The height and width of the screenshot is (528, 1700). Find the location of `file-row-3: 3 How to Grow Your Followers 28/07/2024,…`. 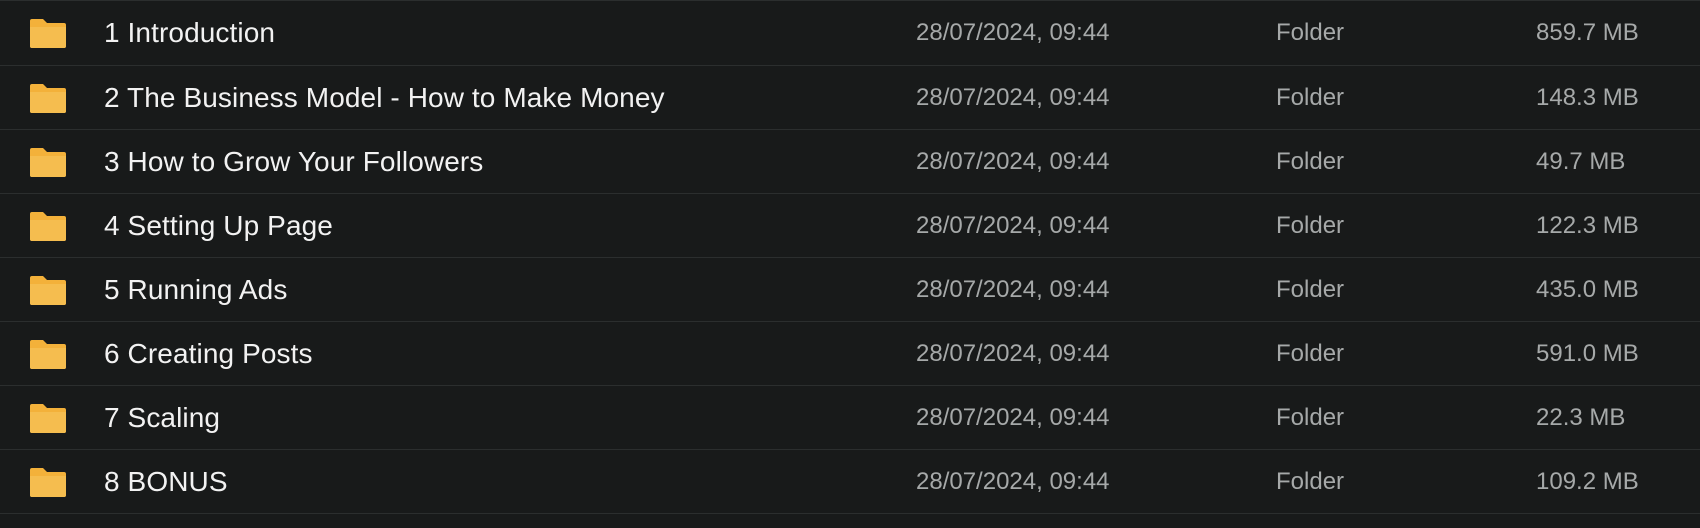

file-row-3: 3 How to Grow Your Followers 28/07/2024,… is located at coordinates (850, 162).